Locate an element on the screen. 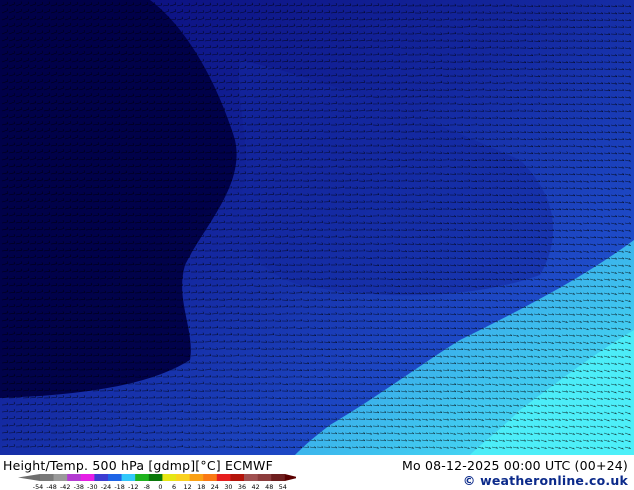  legend-tick-label: 48 is located at coordinates (269, 486).